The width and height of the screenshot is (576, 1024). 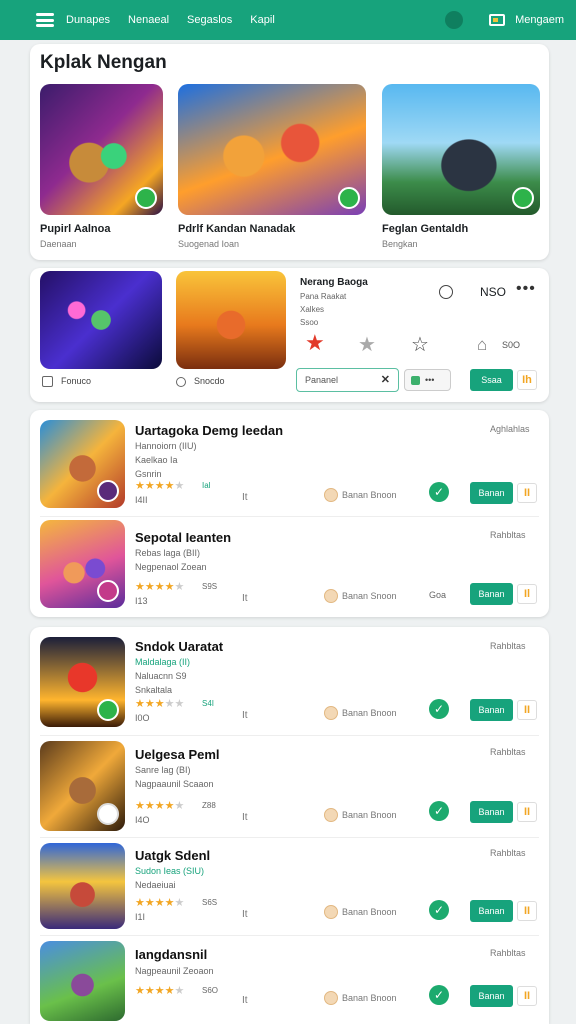 What do you see at coordinates (497, 20) in the screenshot?
I see `account-card-icon` at bounding box center [497, 20].